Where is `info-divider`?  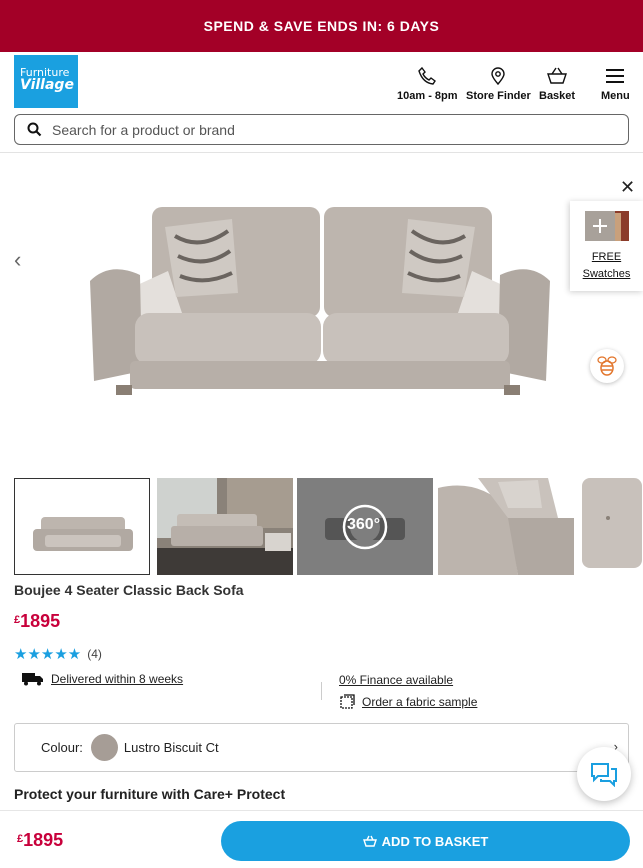
info-divider is located at coordinates (321, 691).